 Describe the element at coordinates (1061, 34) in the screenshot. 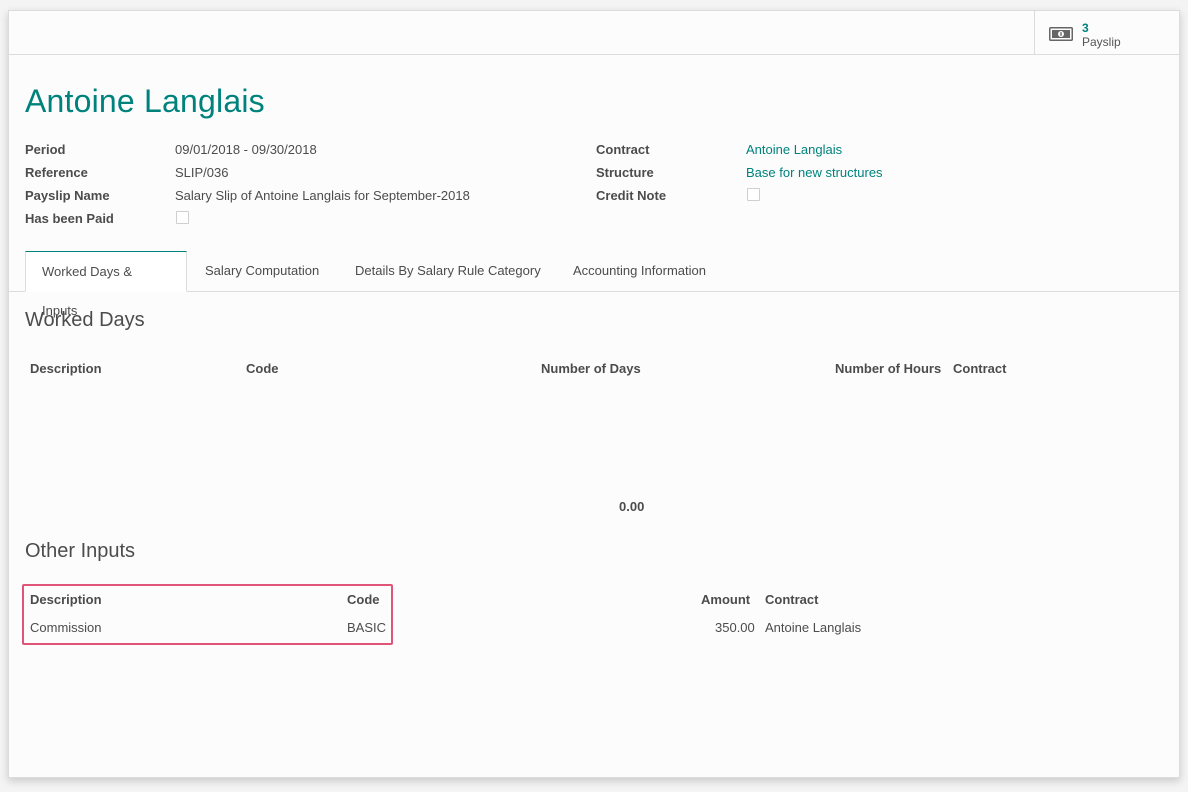

I see `money-icon` at that location.